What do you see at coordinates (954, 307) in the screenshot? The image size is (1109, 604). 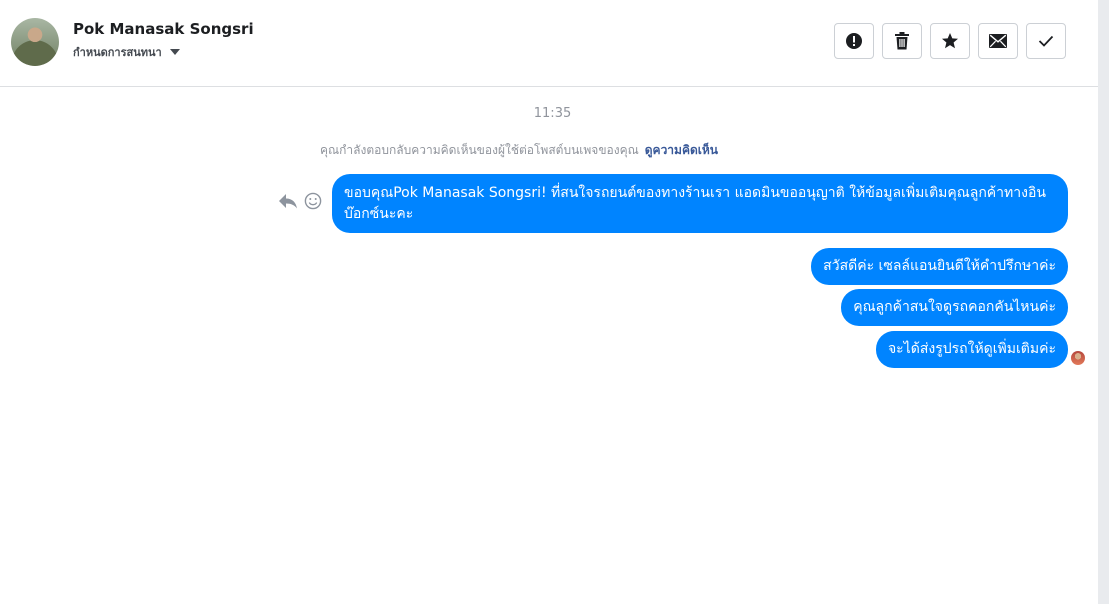 I see `message-bubble: คุณลูกค้าสนใจดูรถคอกคันไหนค่ะ` at bounding box center [954, 307].